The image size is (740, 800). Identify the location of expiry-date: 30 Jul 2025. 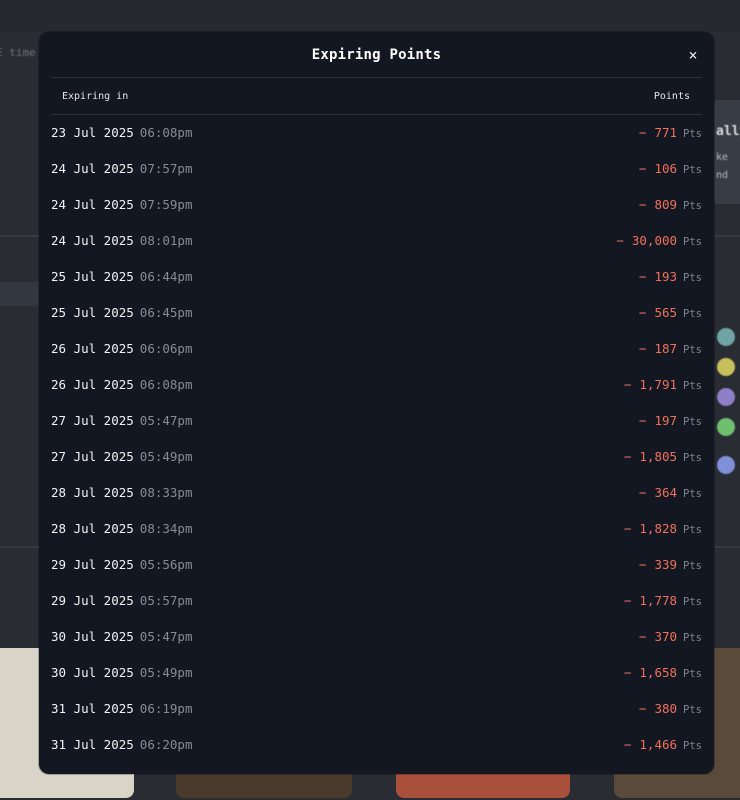
(92, 636).